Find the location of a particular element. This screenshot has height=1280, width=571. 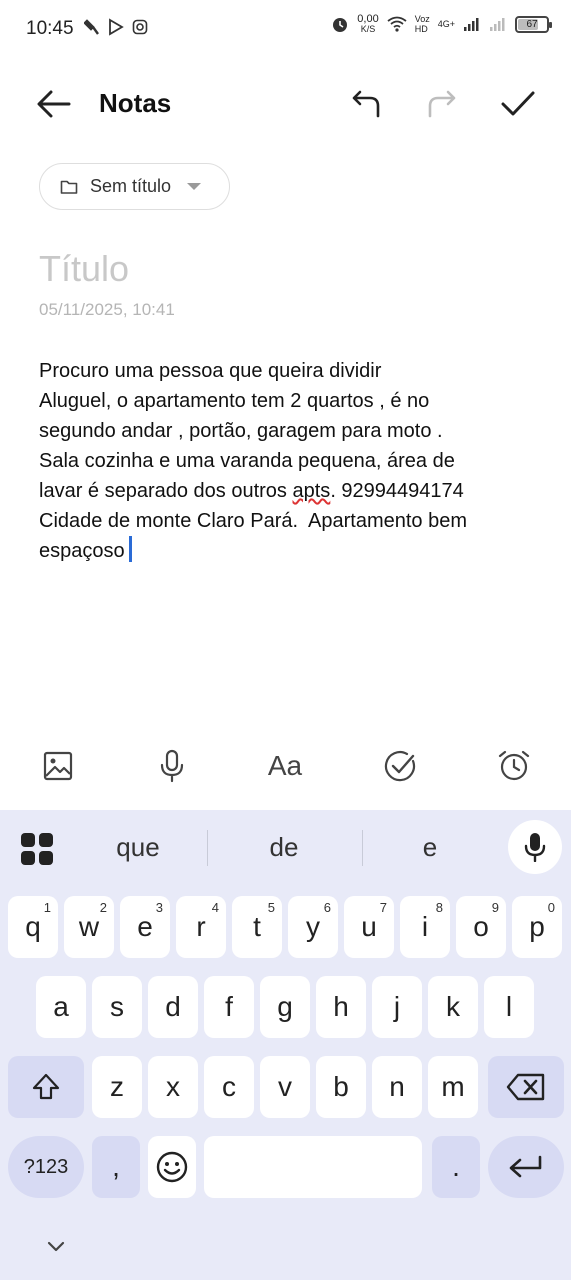

voz-label: Voz is located at coordinates (422, 19).